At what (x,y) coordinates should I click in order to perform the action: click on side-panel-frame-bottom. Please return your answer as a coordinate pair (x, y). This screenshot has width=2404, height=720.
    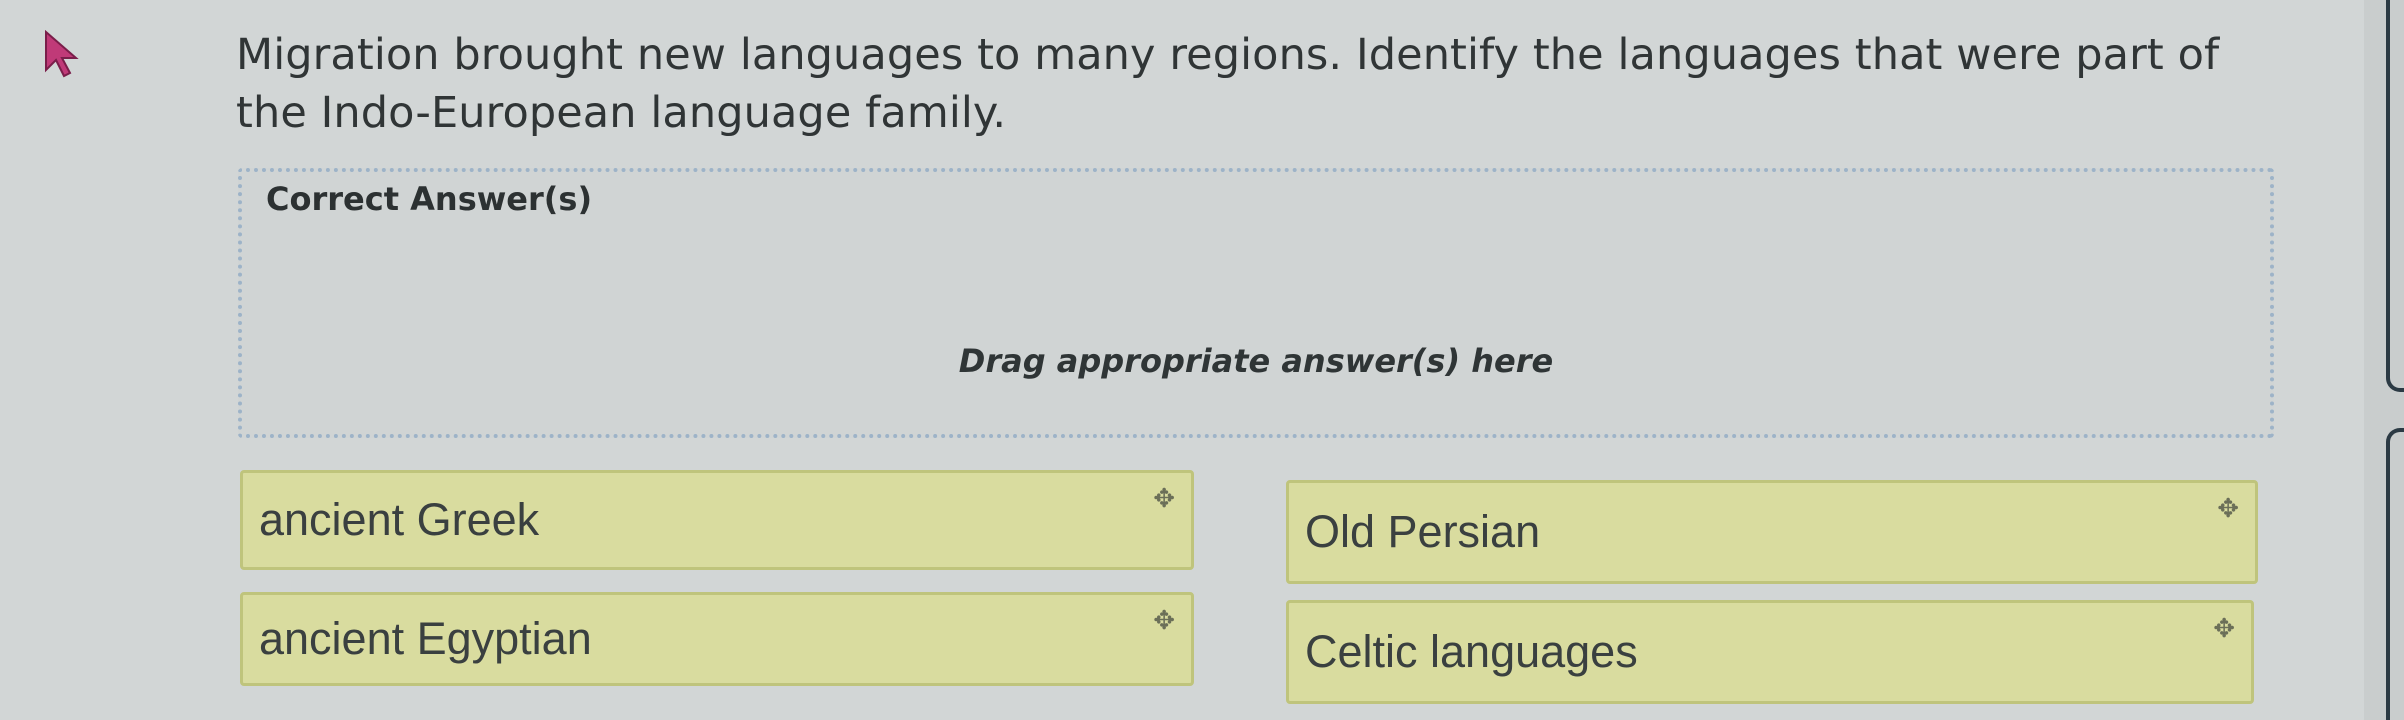
    Looking at the image, I should click on (2395, 574).